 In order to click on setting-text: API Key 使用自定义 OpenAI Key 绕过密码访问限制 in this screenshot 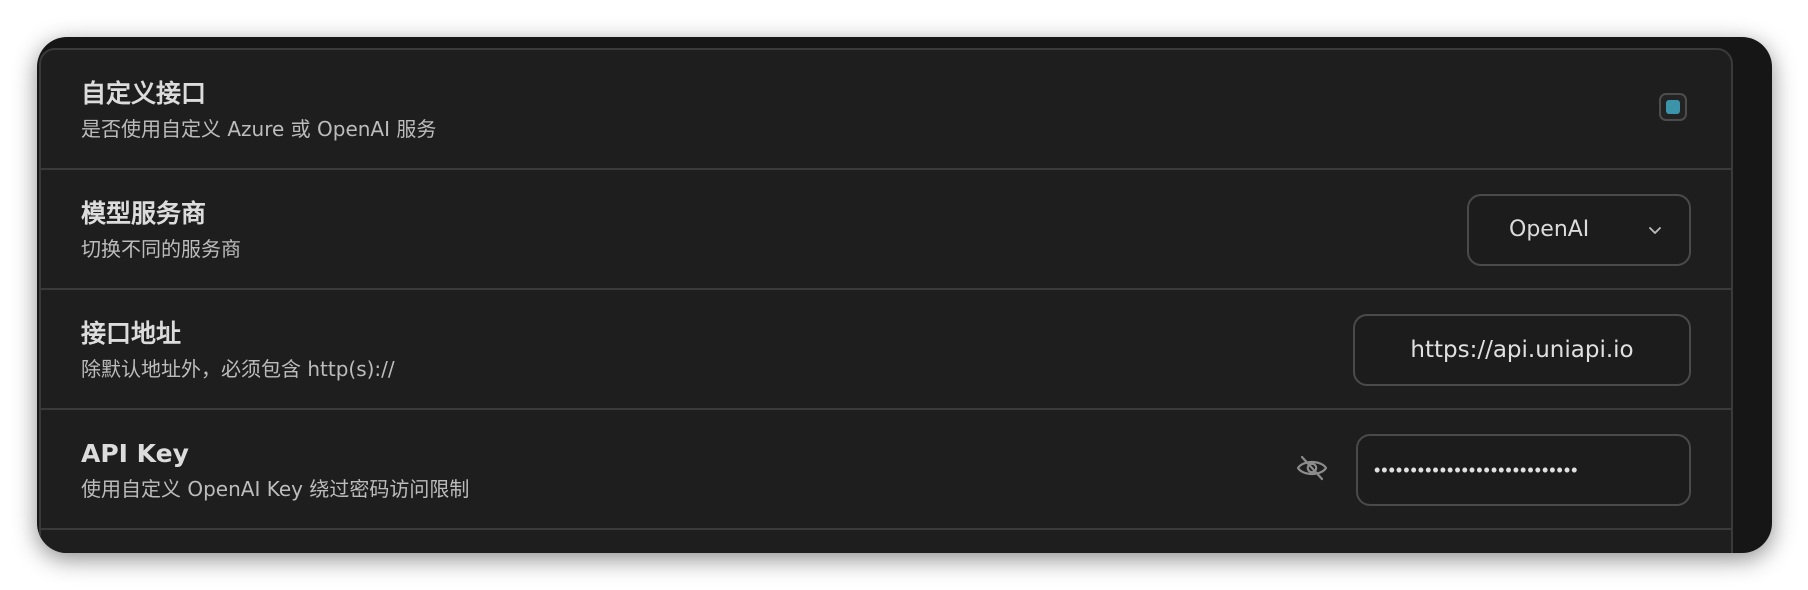, I will do `click(275, 471)`.